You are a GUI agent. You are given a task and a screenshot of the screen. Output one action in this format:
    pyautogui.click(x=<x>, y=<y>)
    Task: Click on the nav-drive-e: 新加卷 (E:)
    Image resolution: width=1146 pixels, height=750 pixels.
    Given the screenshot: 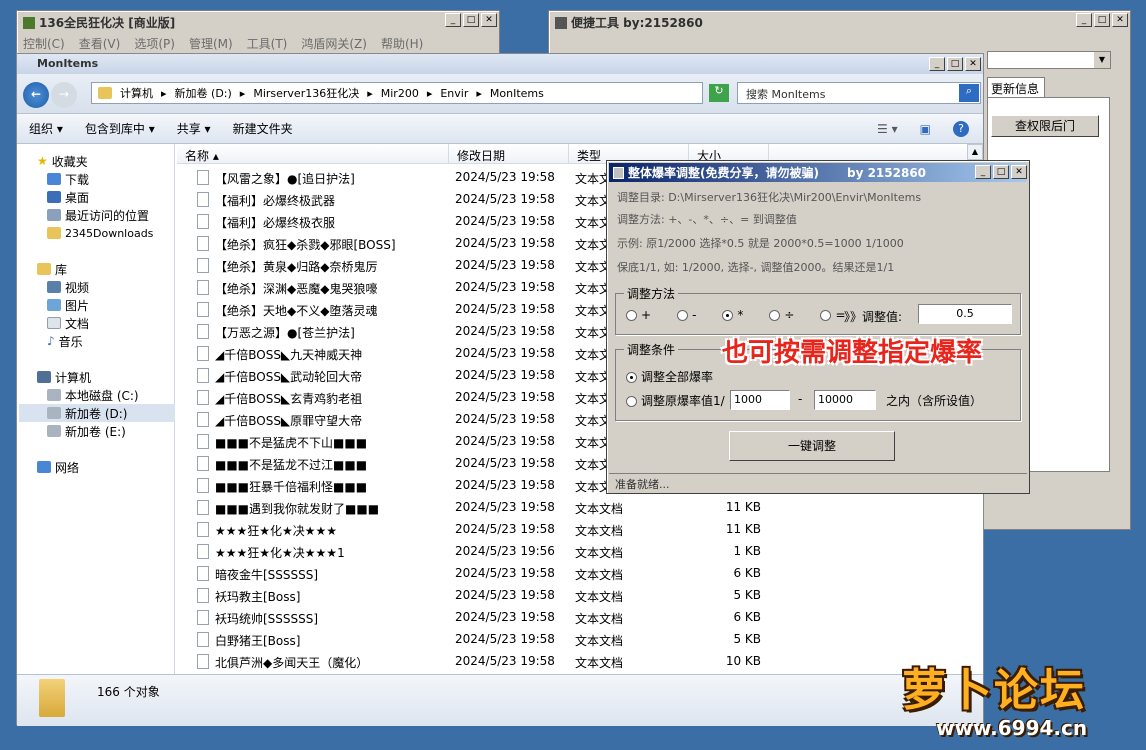 What is the action you would take?
    pyautogui.click(x=86, y=431)
    